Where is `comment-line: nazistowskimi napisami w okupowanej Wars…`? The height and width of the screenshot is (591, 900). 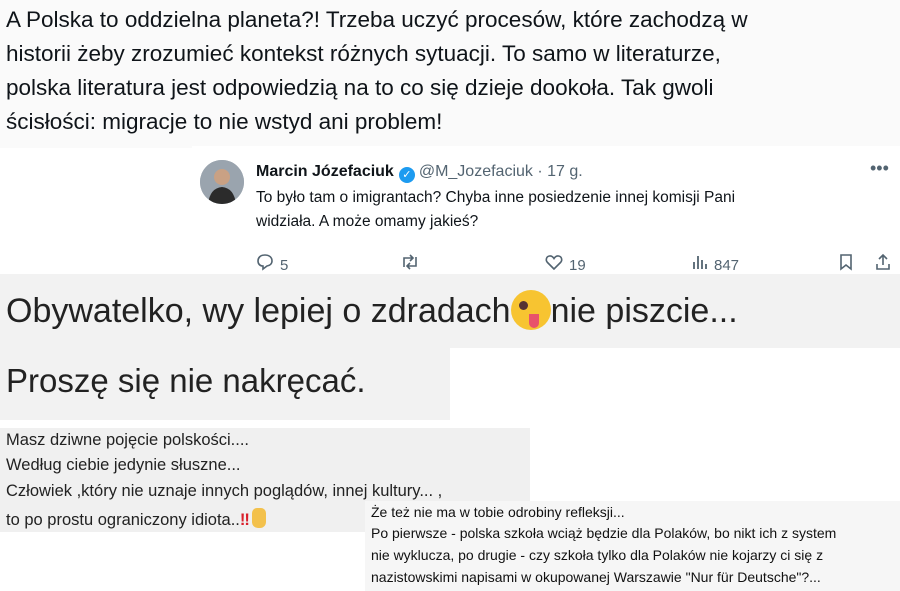
comment-line: nazistowskimi napisami w okupowanej Wars… is located at coordinates (596, 577).